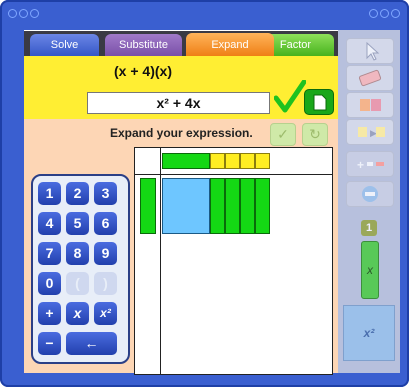  What do you see at coordinates (49, 343) in the screenshot?
I see `key-minus: −` at bounding box center [49, 343].